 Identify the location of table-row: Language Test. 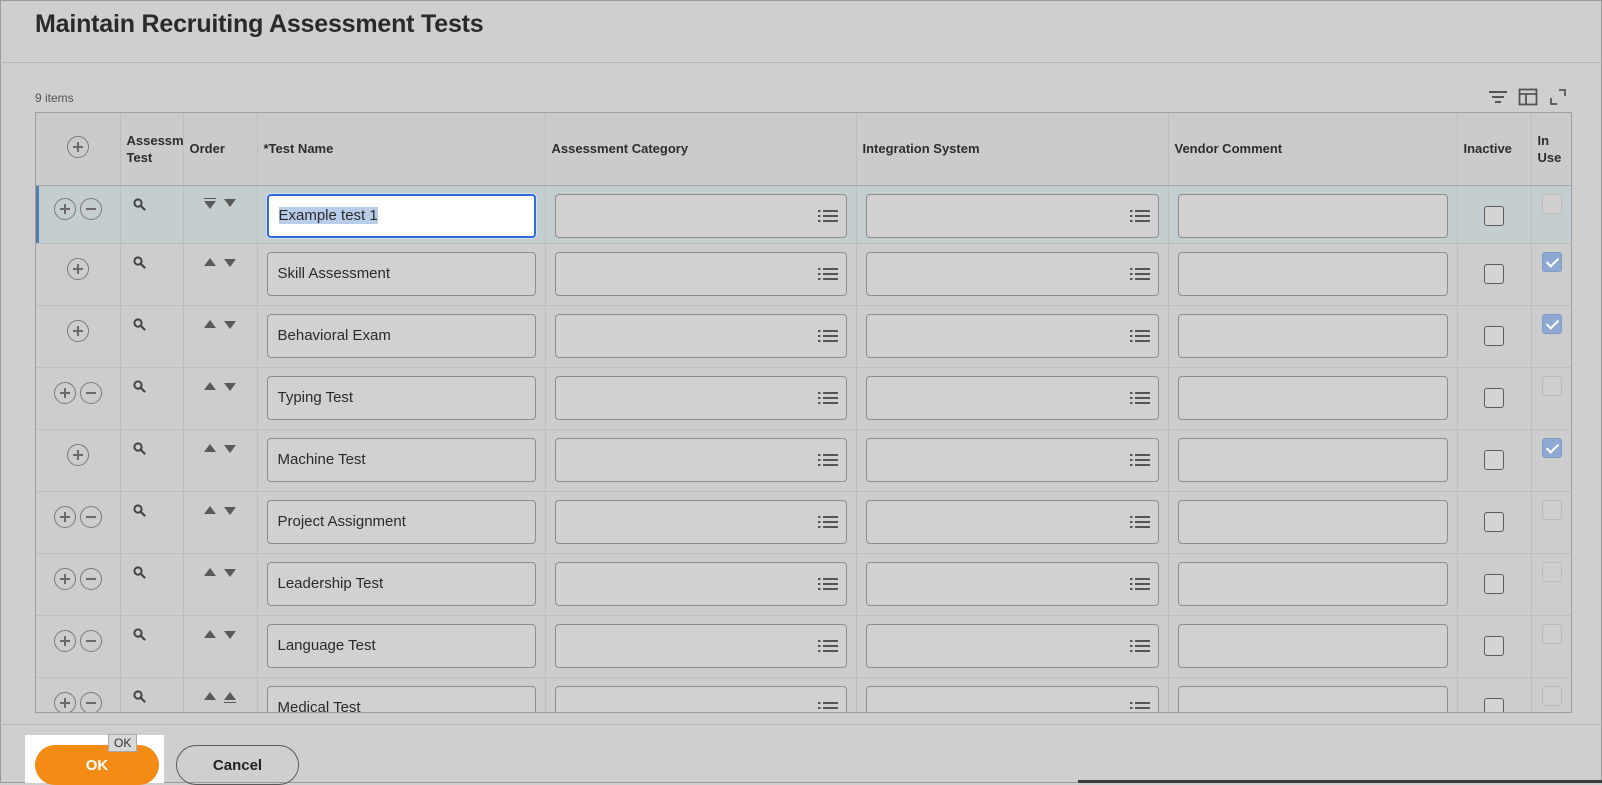
(803, 646).